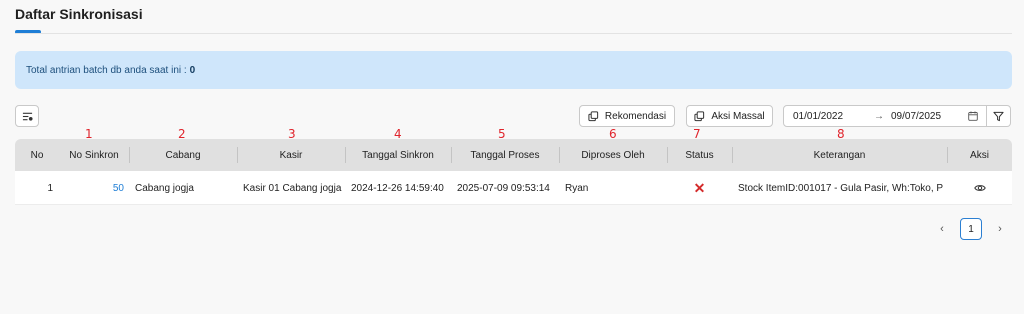 This screenshot has width=1024, height=314. I want to click on header-no-sinkron: No Sinkron, so click(94, 155).